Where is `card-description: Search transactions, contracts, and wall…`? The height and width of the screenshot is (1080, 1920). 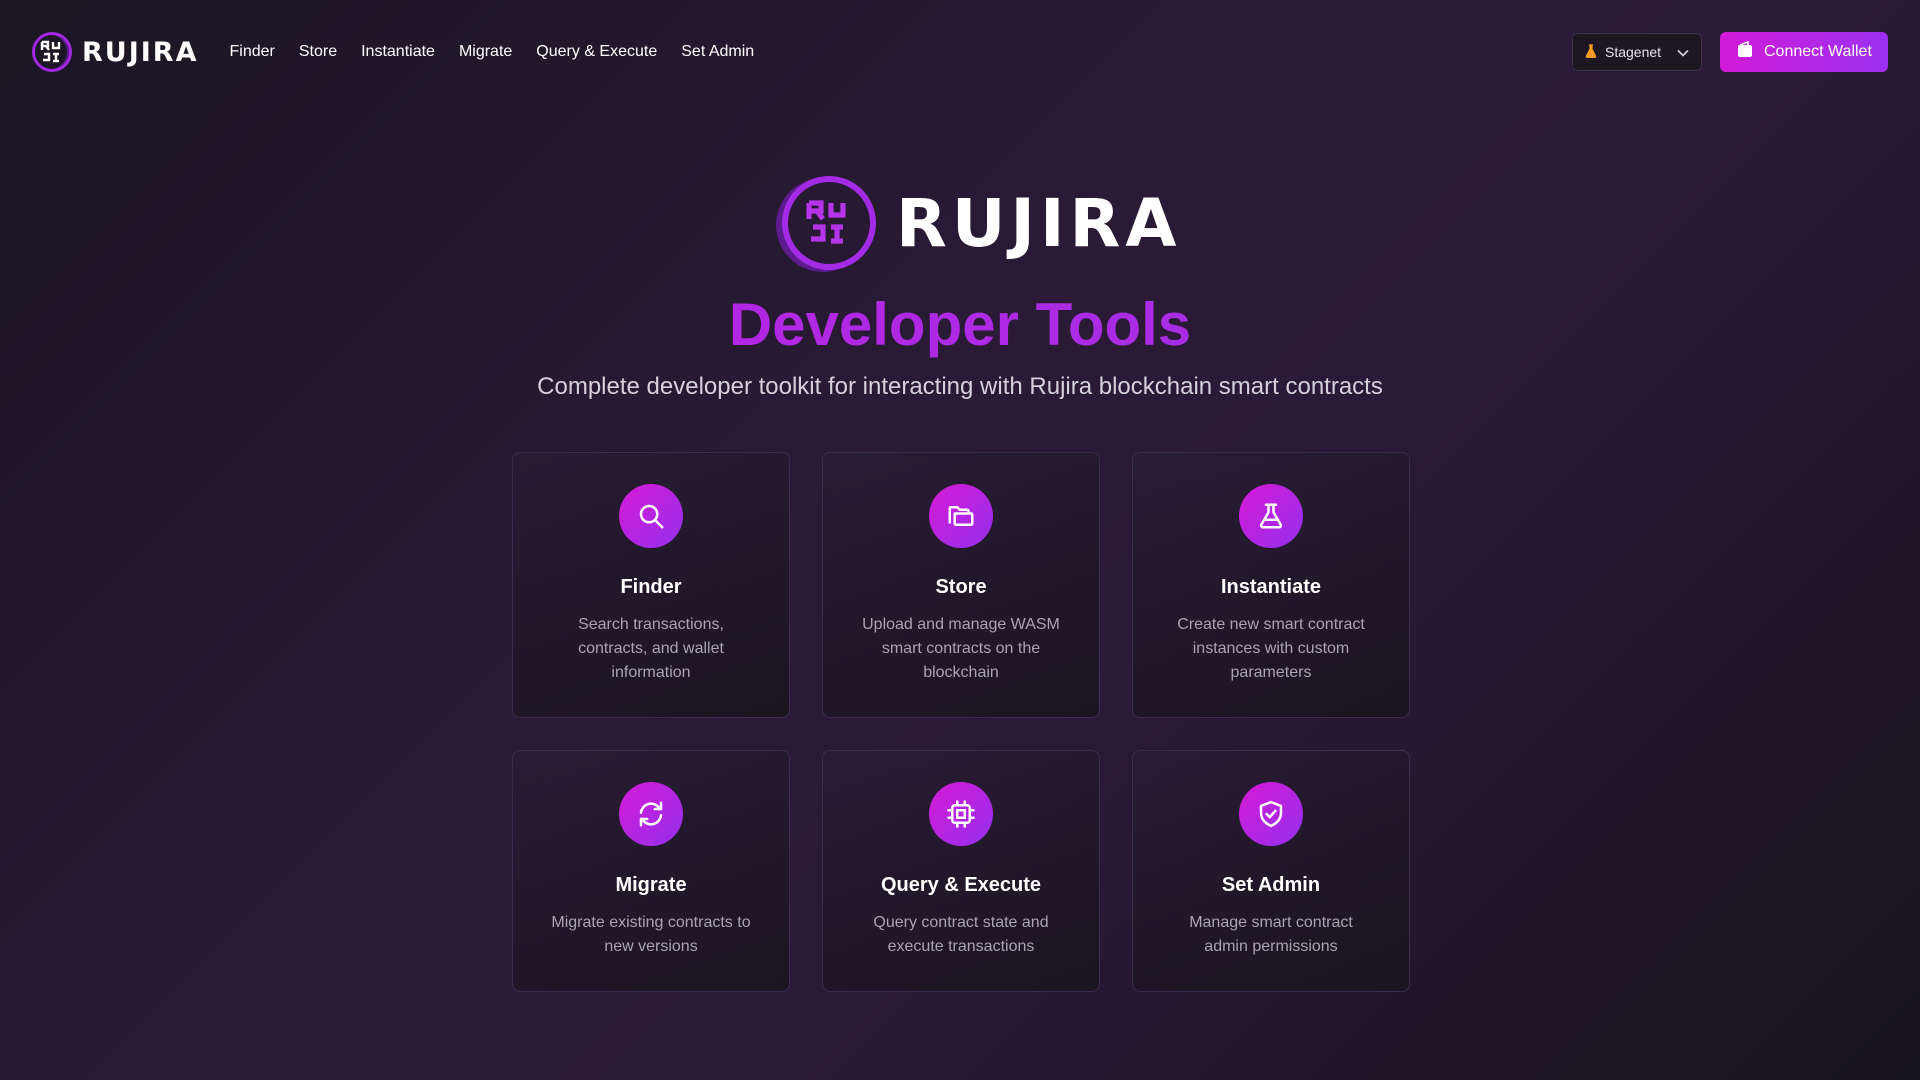 card-description: Search transactions, contracts, and wall… is located at coordinates (651, 648).